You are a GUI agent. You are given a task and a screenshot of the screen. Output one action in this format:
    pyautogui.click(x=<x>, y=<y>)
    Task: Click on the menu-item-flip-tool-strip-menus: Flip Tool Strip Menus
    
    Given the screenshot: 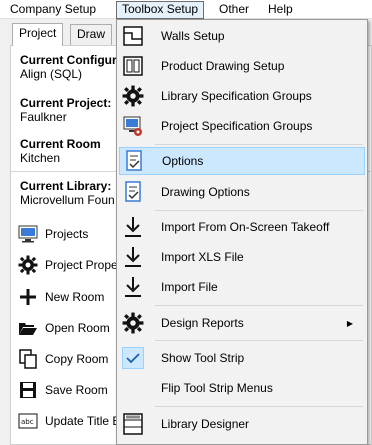 What is the action you would take?
    pyautogui.click(x=242, y=388)
    